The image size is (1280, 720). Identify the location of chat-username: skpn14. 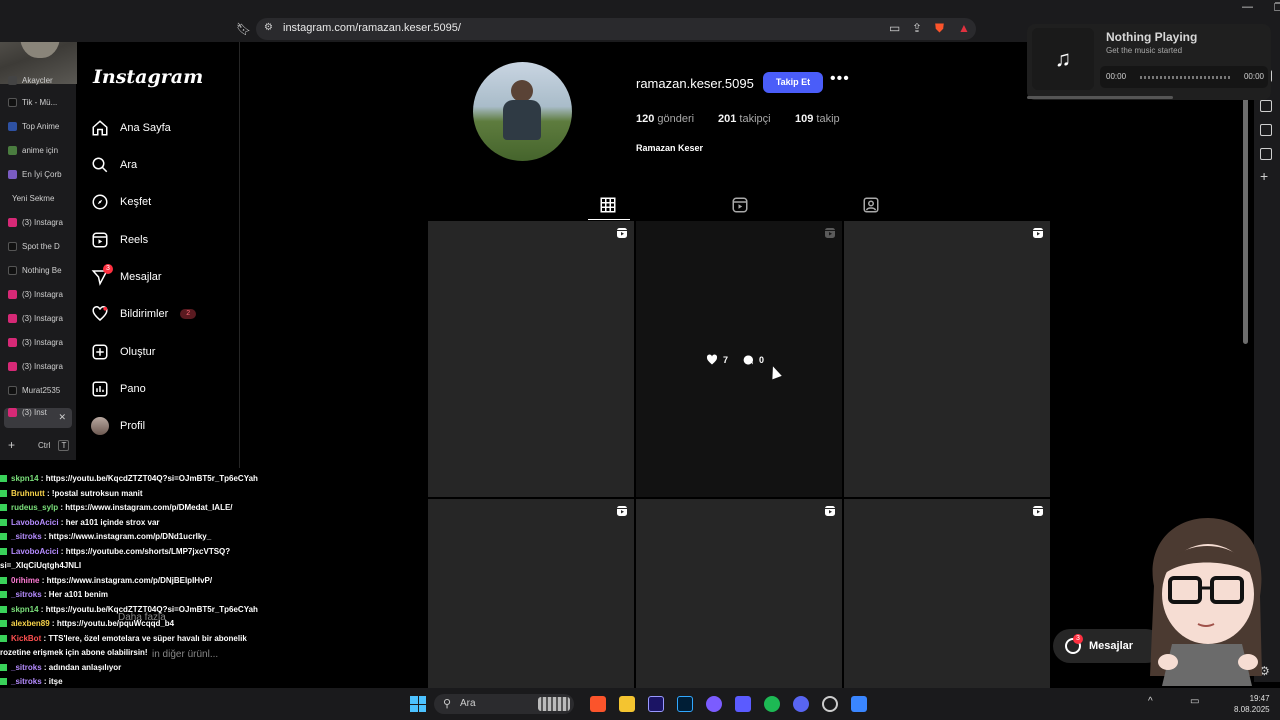
(25, 478).